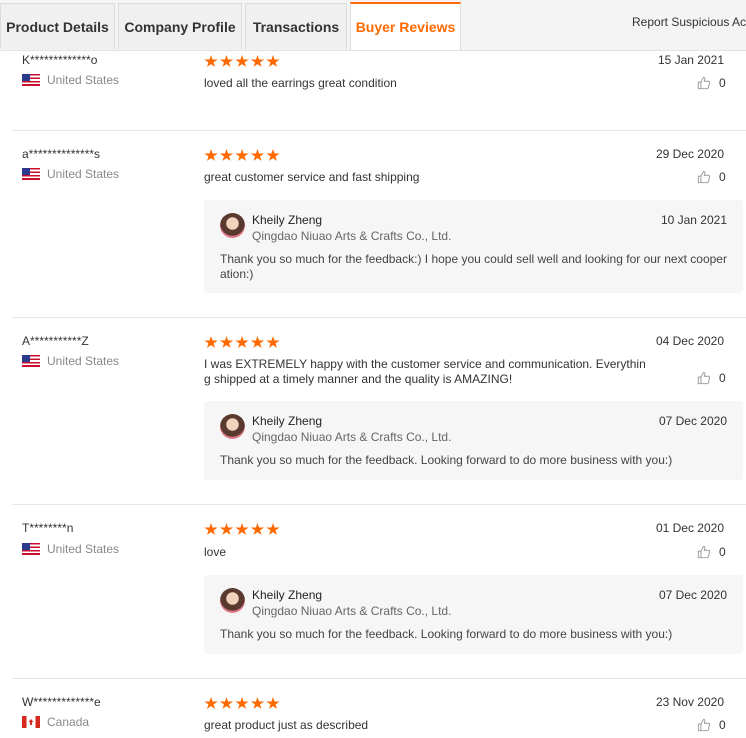 This screenshot has width=746, height=738. Describe the element at coordinates (60, 60) in the screenshot. I see `buyer-name: K*************o` at that location.